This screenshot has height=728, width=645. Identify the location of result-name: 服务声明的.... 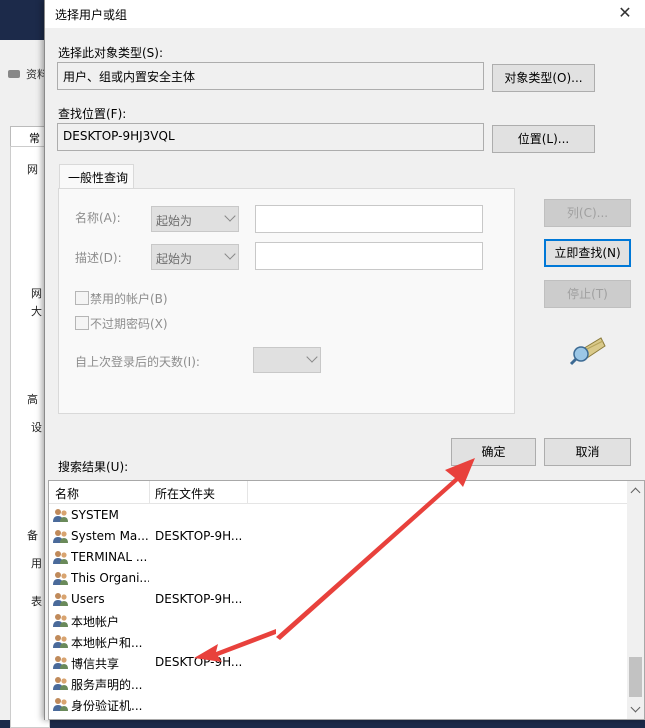
(107, 685).